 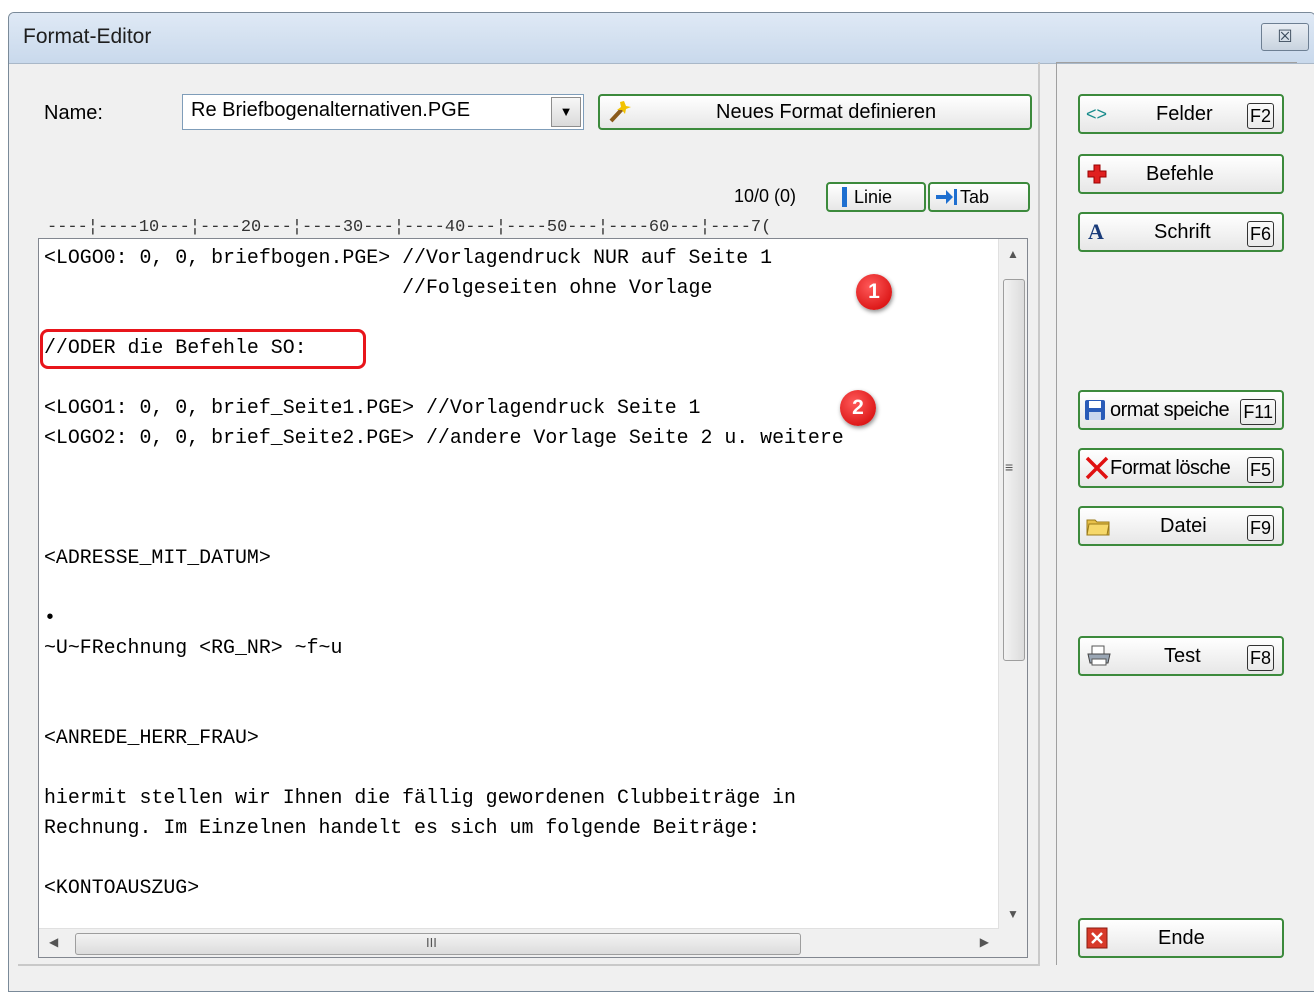 I want to click on new-format-button: Neues Format definieren, so click(x=815, y=112).